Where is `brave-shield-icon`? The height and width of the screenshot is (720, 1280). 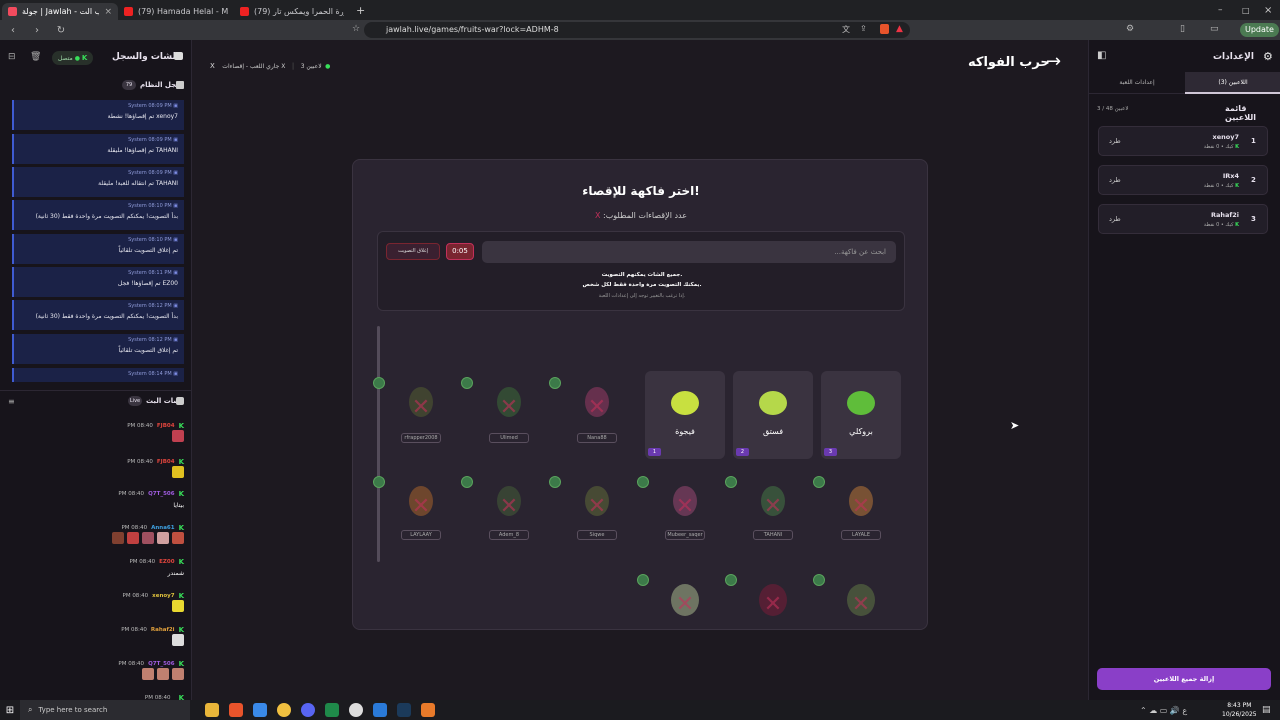
brave-shield-icon is located at coordinates (884, 29).